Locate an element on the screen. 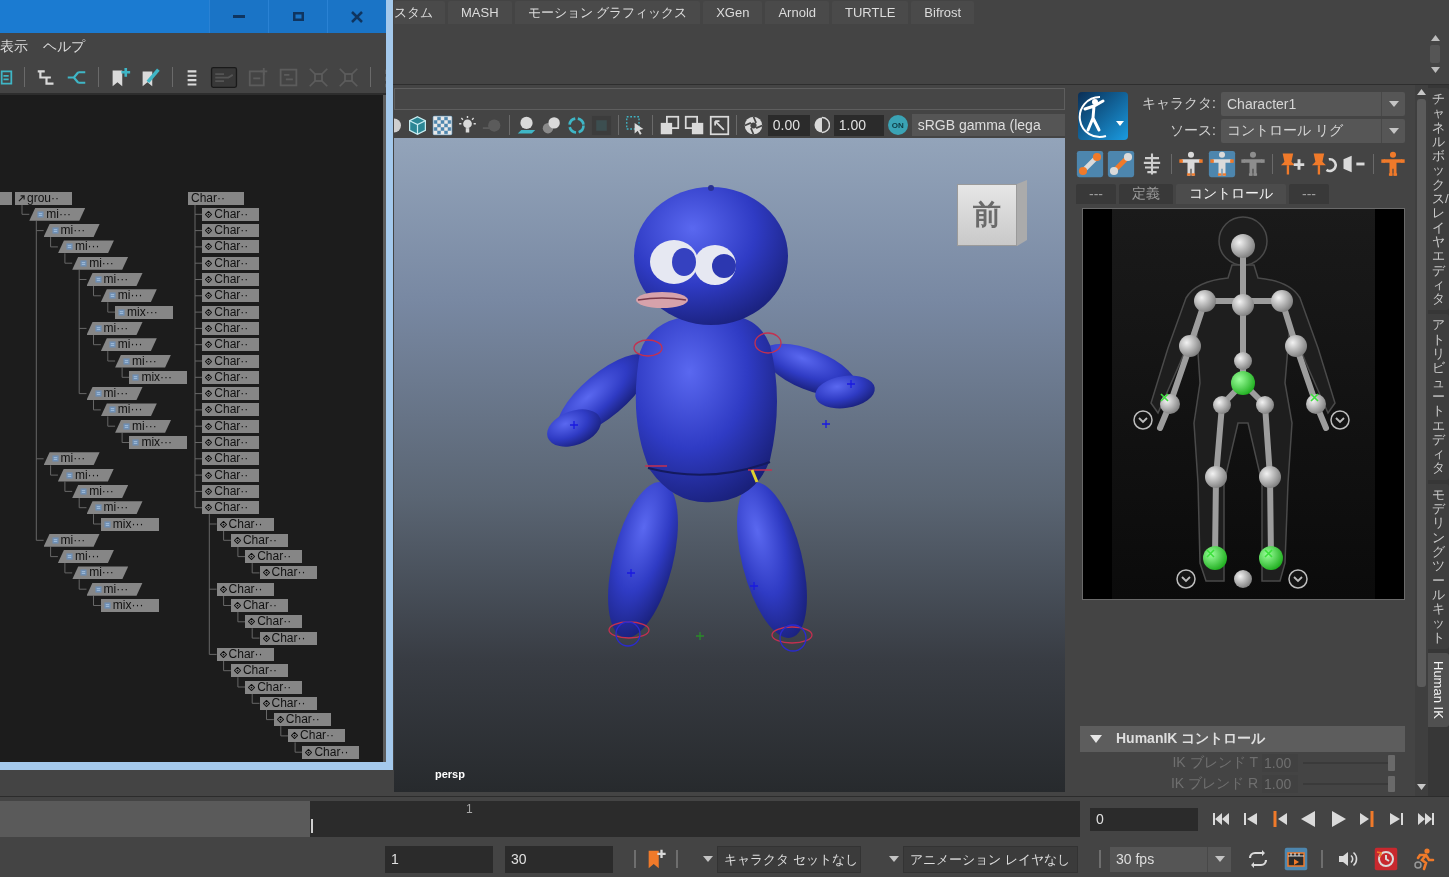  clock-icon is located at coordinates (1386, 859).